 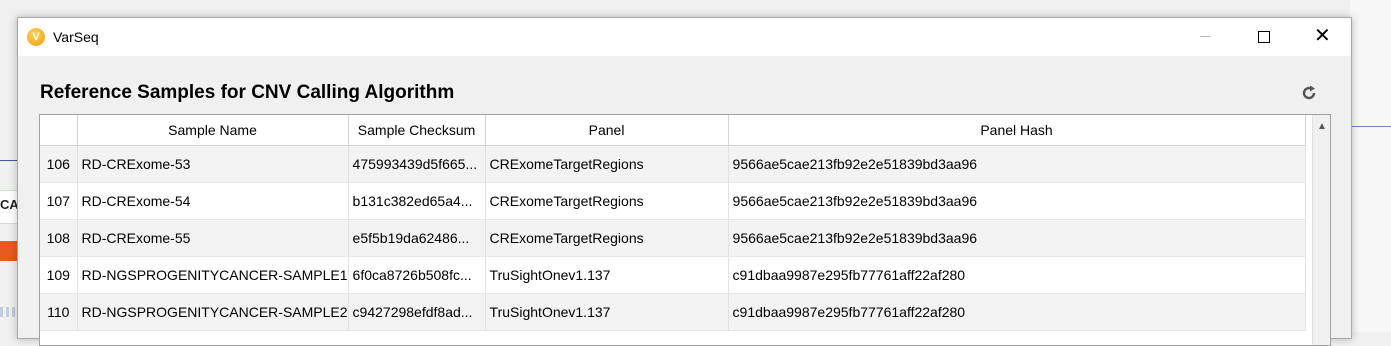 What do you see at coordinates (1370, 166) in the screenshot?
I see `bg-right-panel` at bounding box center [1370, 166].